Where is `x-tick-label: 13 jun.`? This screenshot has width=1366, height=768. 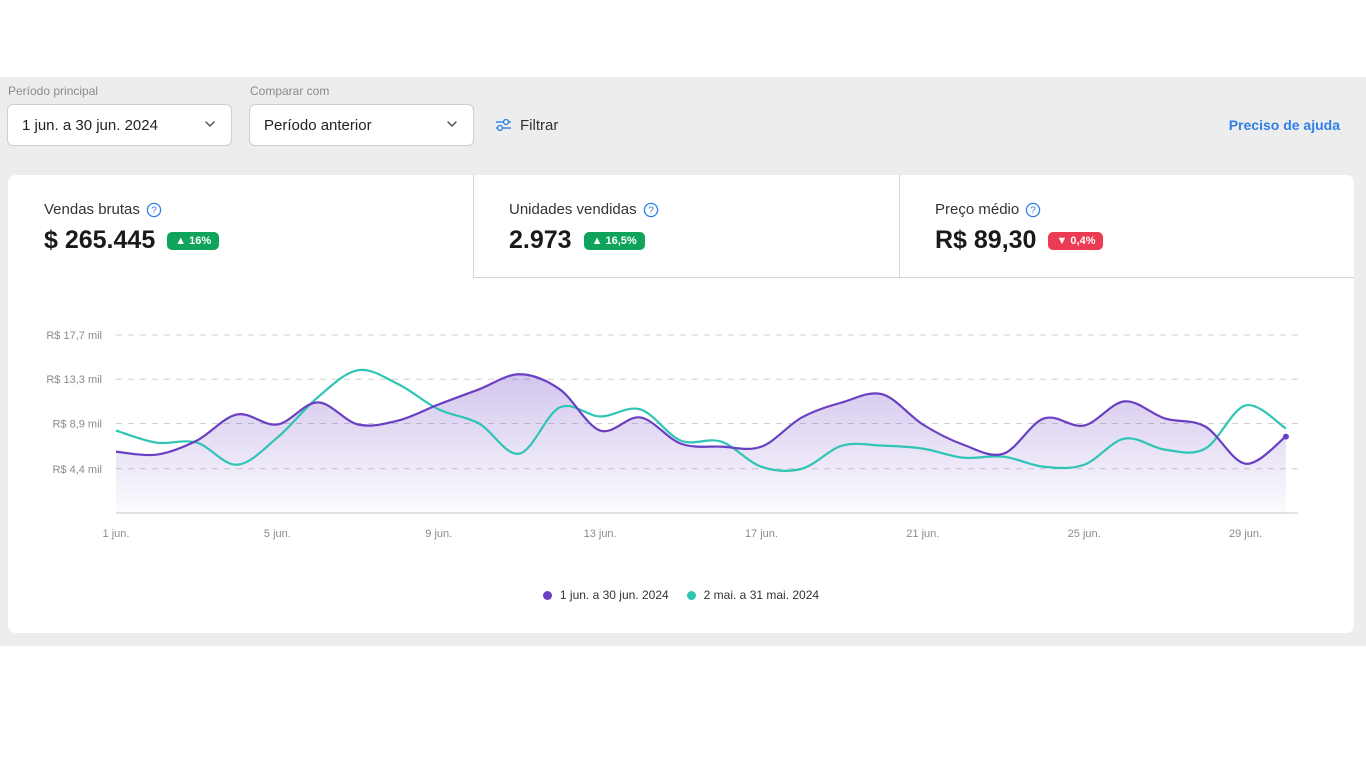 x-tick-label: 13 jun. is located at coordinates (600, 534).